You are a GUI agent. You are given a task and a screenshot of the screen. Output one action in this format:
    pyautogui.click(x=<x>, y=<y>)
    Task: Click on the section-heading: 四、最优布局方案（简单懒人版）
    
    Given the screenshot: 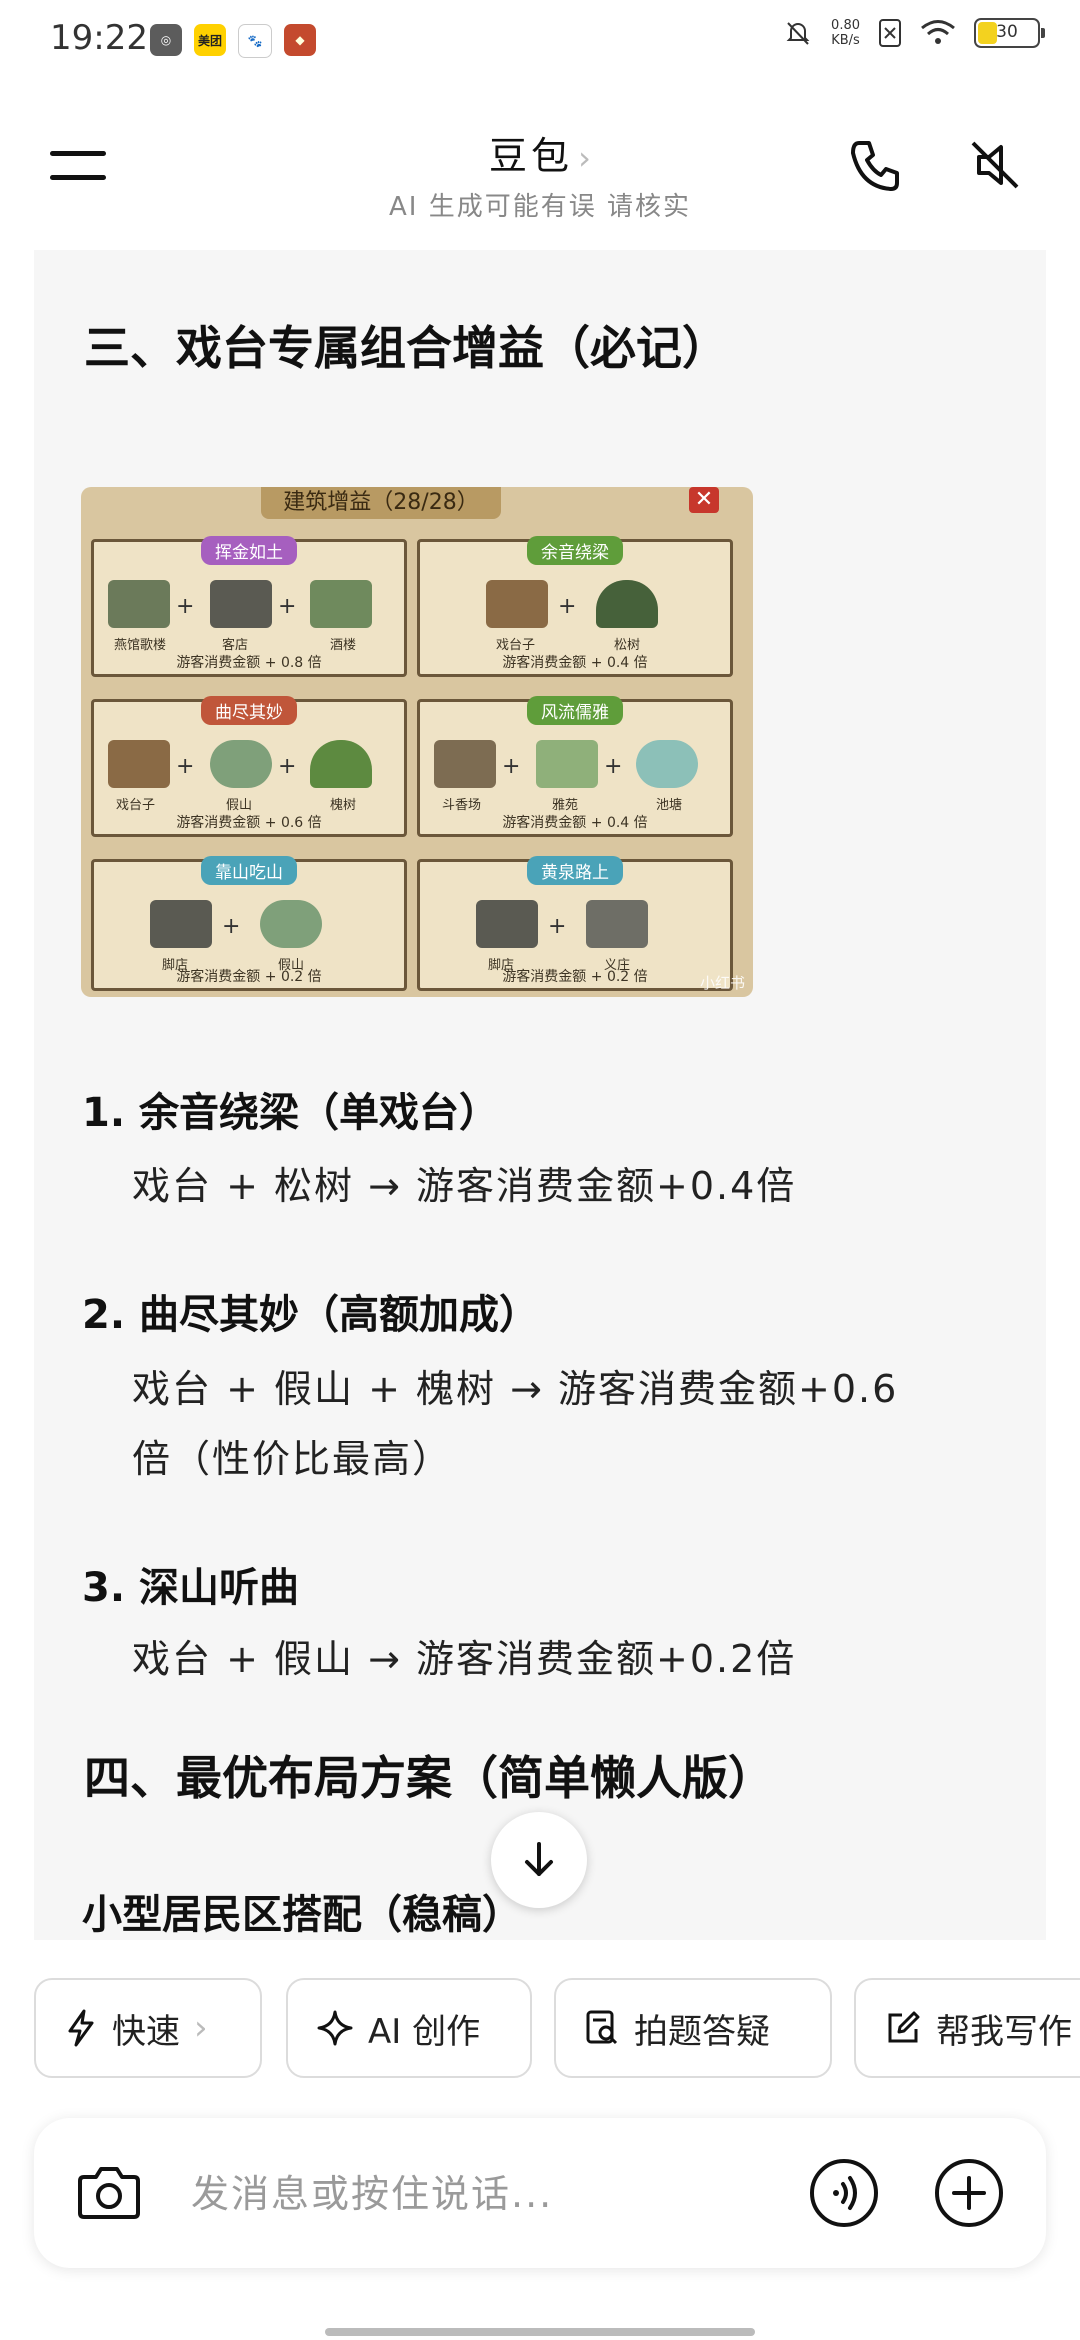 What is the action you would take?
    pyautogui.click(x=429, y=1778)
    